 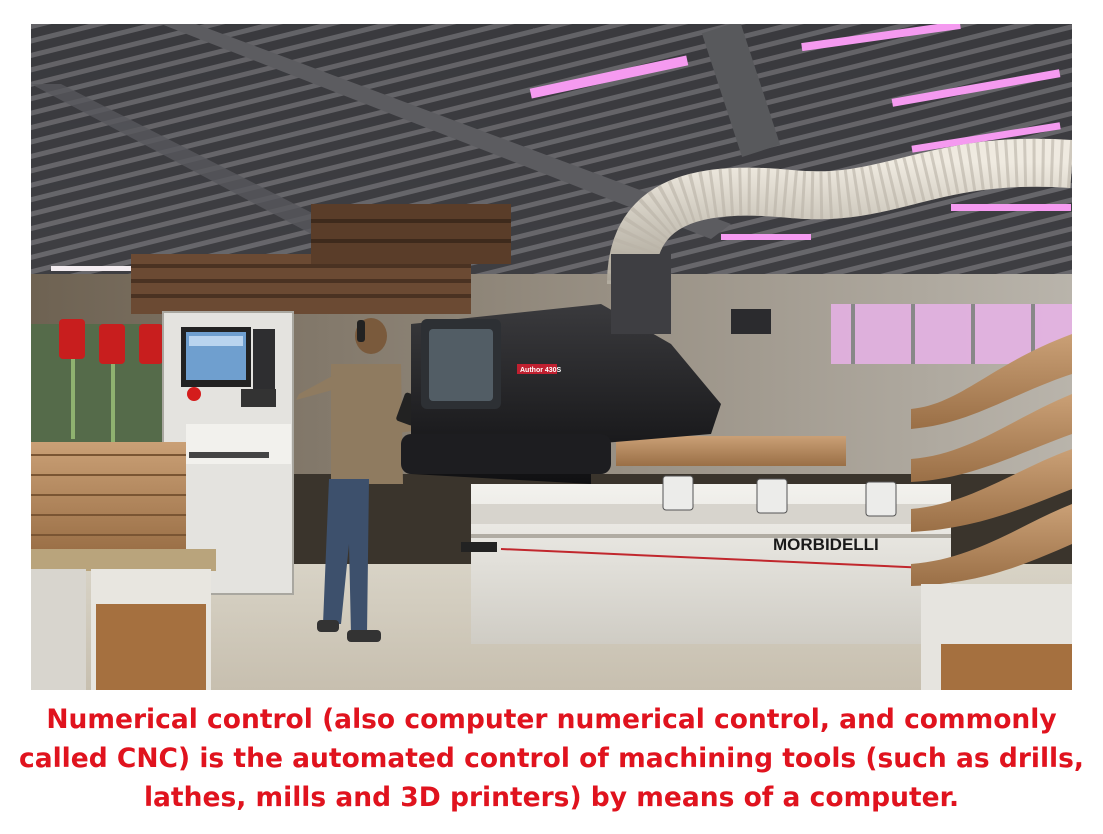 I want to click on red-clamp-machines, so click(x=101, y=381).